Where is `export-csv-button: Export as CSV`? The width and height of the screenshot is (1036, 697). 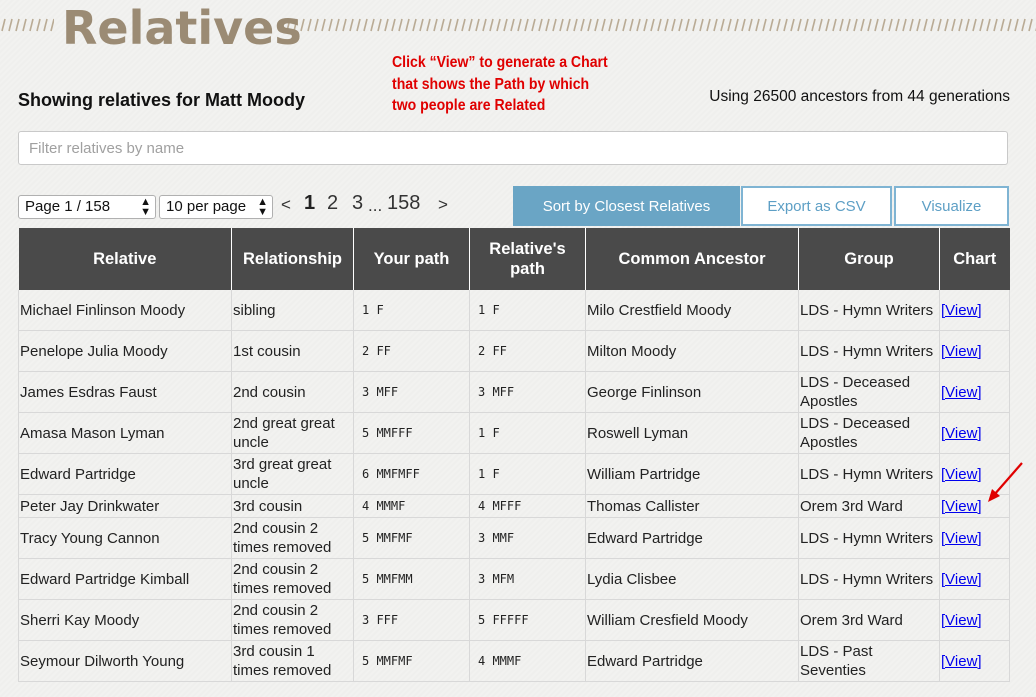 export-csv-button: Export as CSV is located at coordinates (816, 206).